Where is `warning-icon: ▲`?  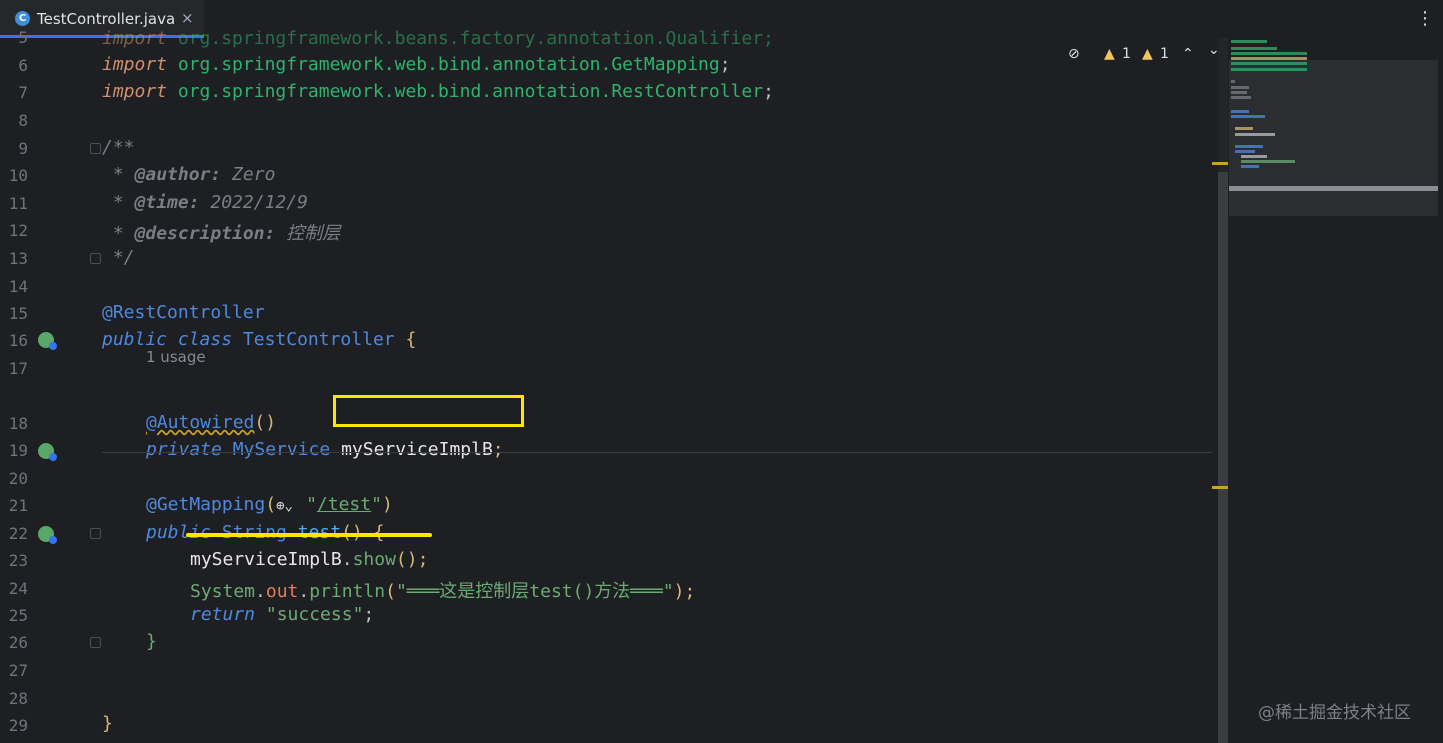
warning-icon: ▲ is located at coordinates (1109, 54).